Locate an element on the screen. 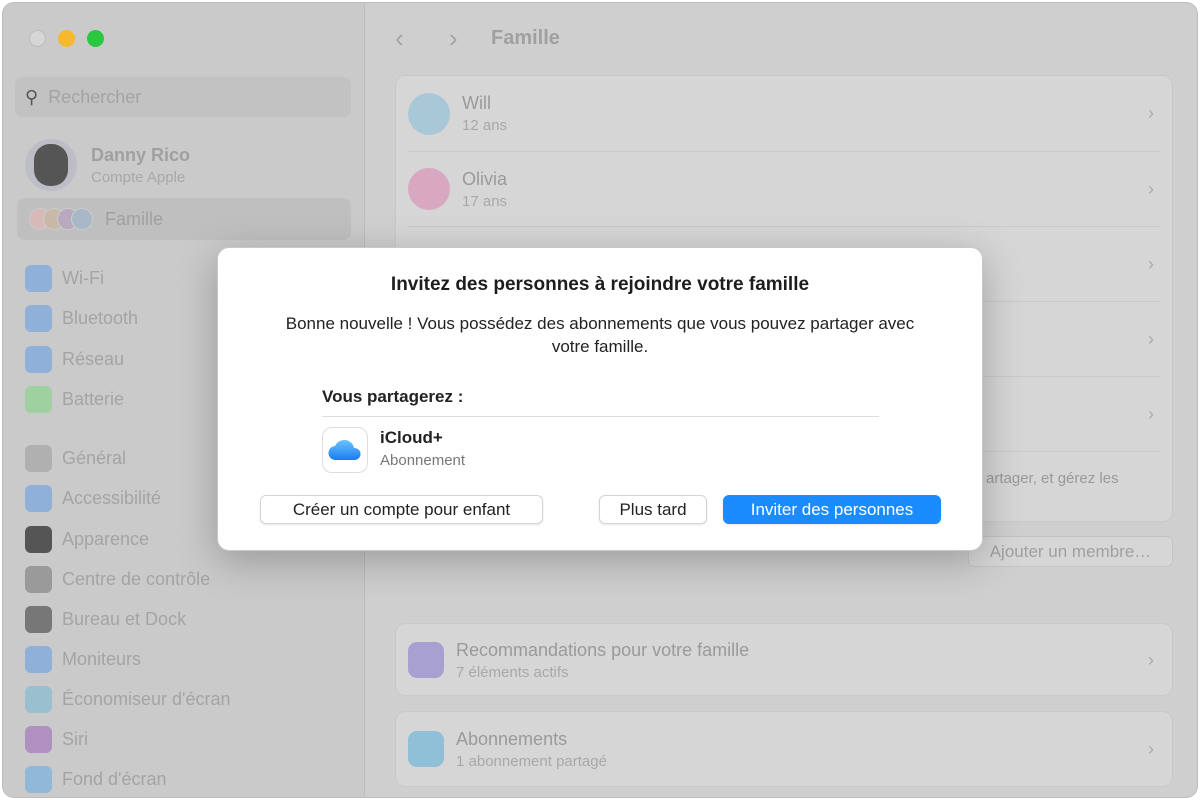 The height and width of the screenshot is (800, 1200). sidebar-item-battery: Batterie is located at coordinates (74, 399).